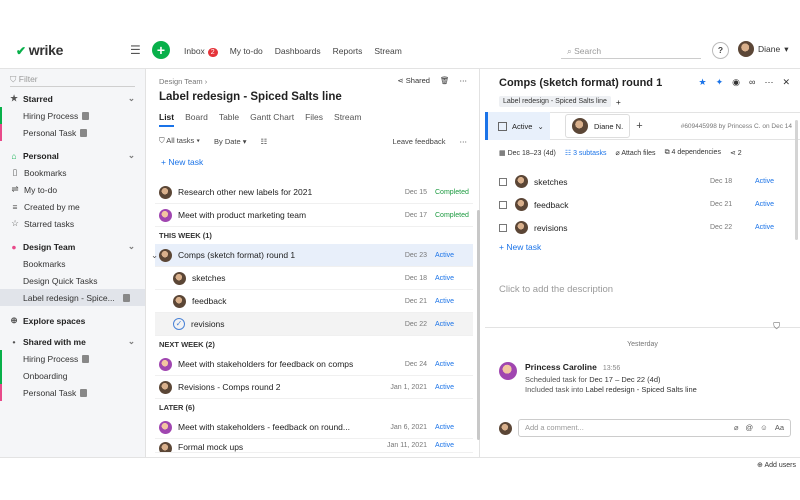  I want to click on subtask-name: sketches, so click(551, 181).